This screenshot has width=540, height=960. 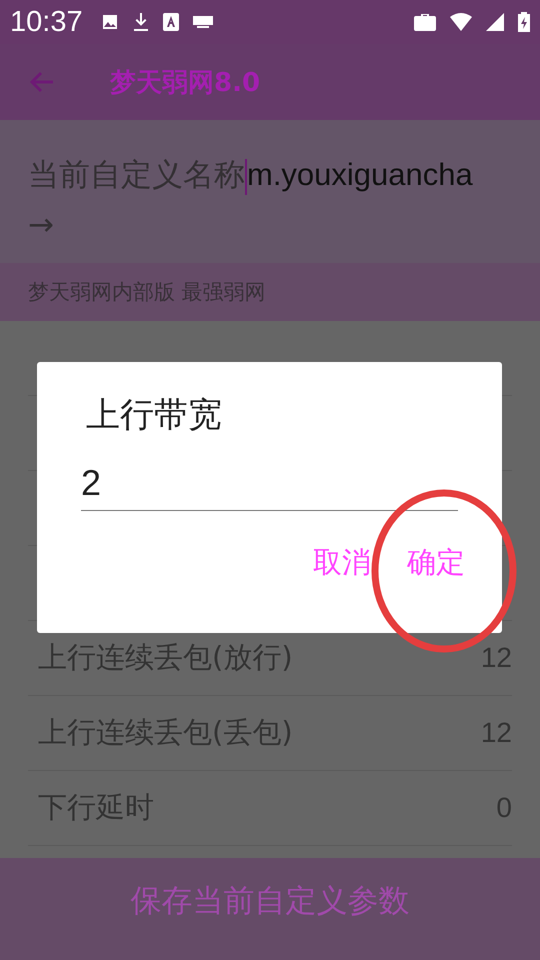 What do you see at coordinates (140, 22) in the screenshot?
I see `download-icon` at bounding box center [140, 22].